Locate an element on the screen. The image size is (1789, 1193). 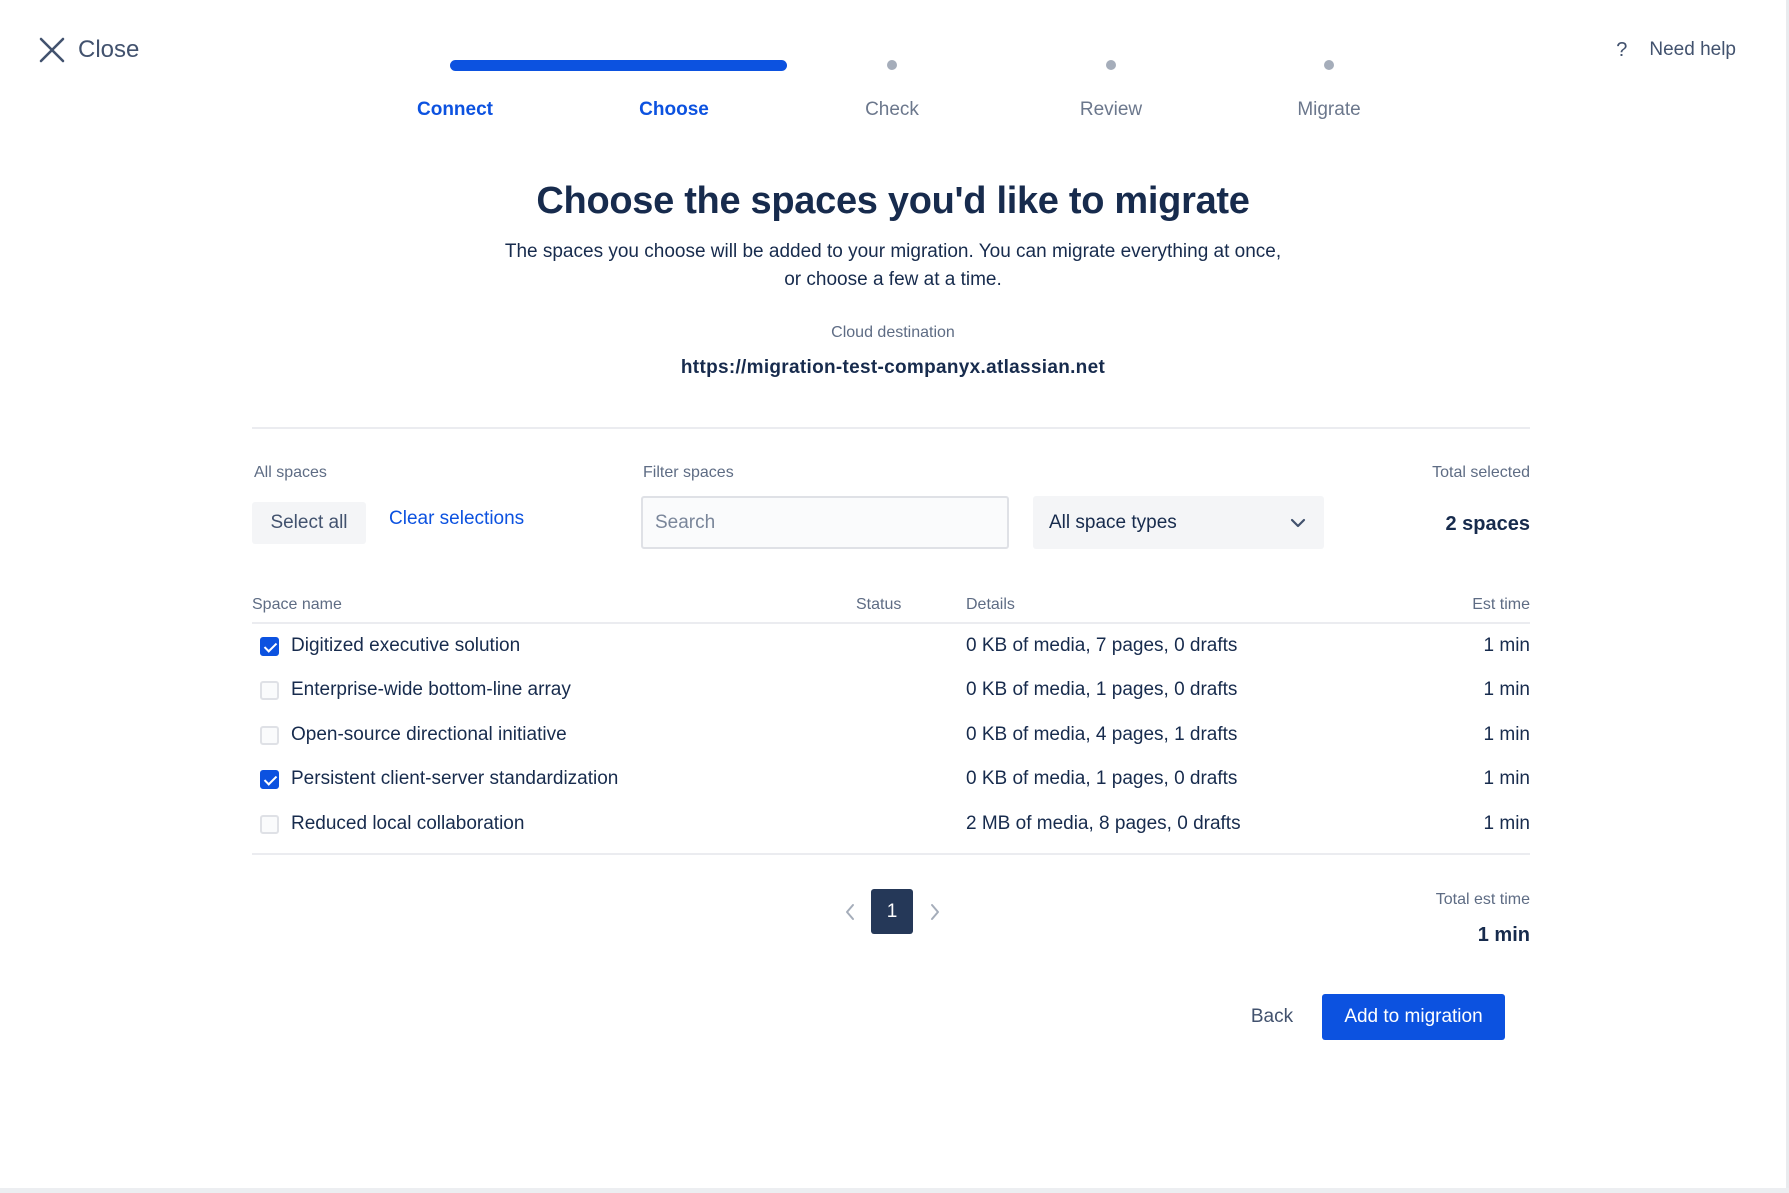
back-button: Back is located at coordinates (1272, 1017).